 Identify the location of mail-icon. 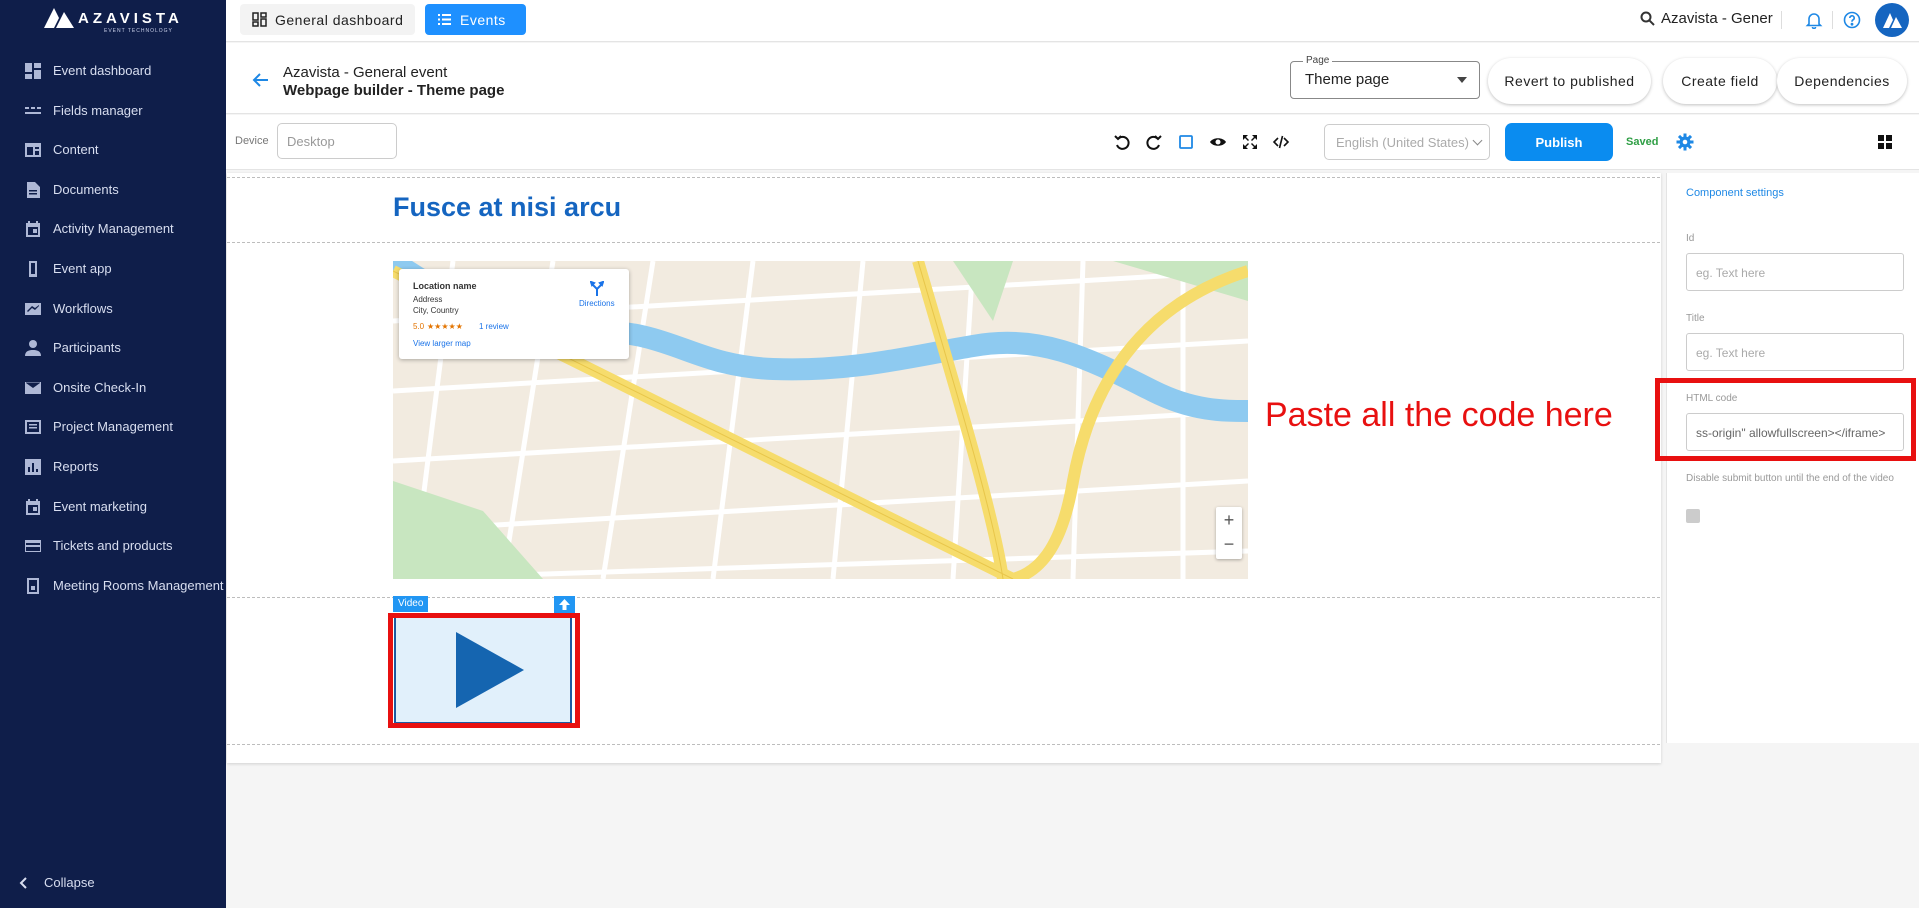
(33, 387).